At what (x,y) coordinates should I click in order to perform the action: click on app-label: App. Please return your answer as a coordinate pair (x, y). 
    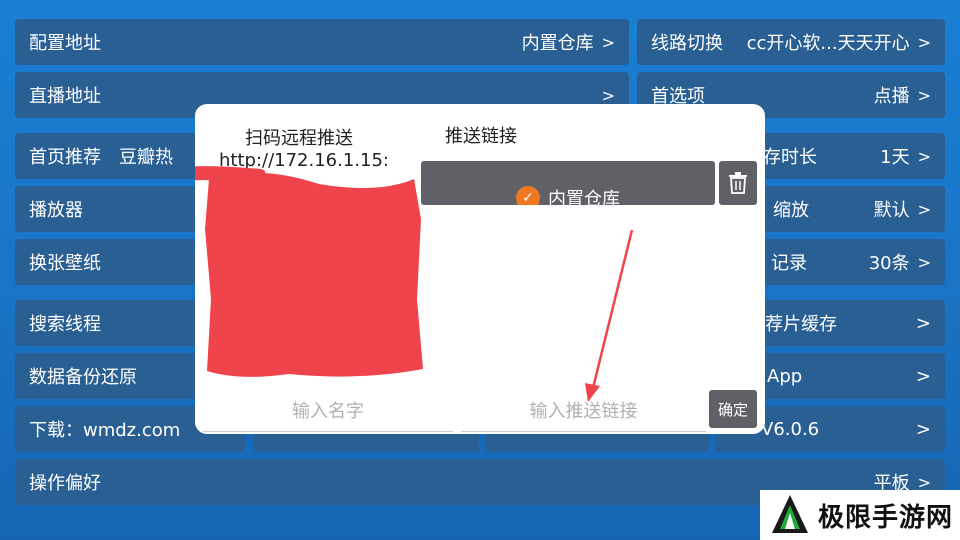
    Looking at the image, I should click on (785, 376).